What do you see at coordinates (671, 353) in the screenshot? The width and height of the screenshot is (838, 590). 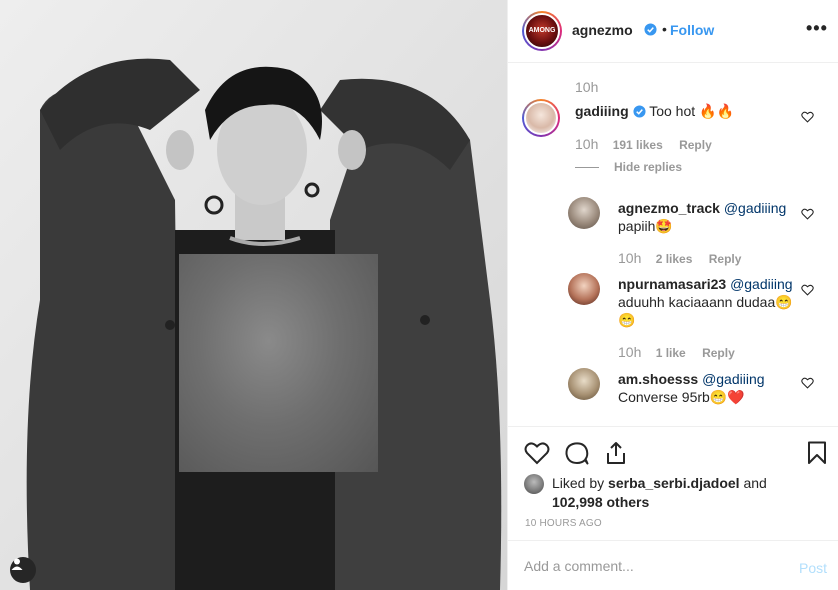 I see `reply-likes: 1 like` at bounding box center [671, 353].